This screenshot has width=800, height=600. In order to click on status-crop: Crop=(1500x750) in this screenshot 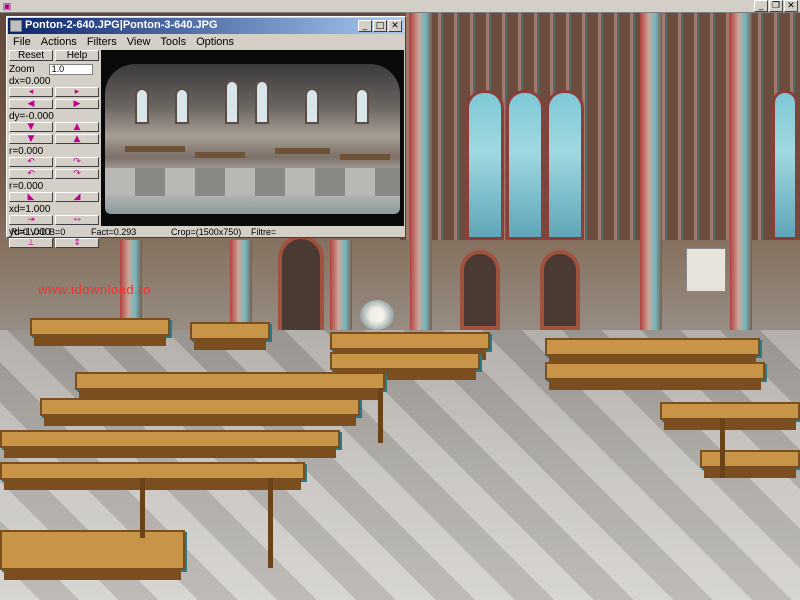, I will do `click(206, 232)`.